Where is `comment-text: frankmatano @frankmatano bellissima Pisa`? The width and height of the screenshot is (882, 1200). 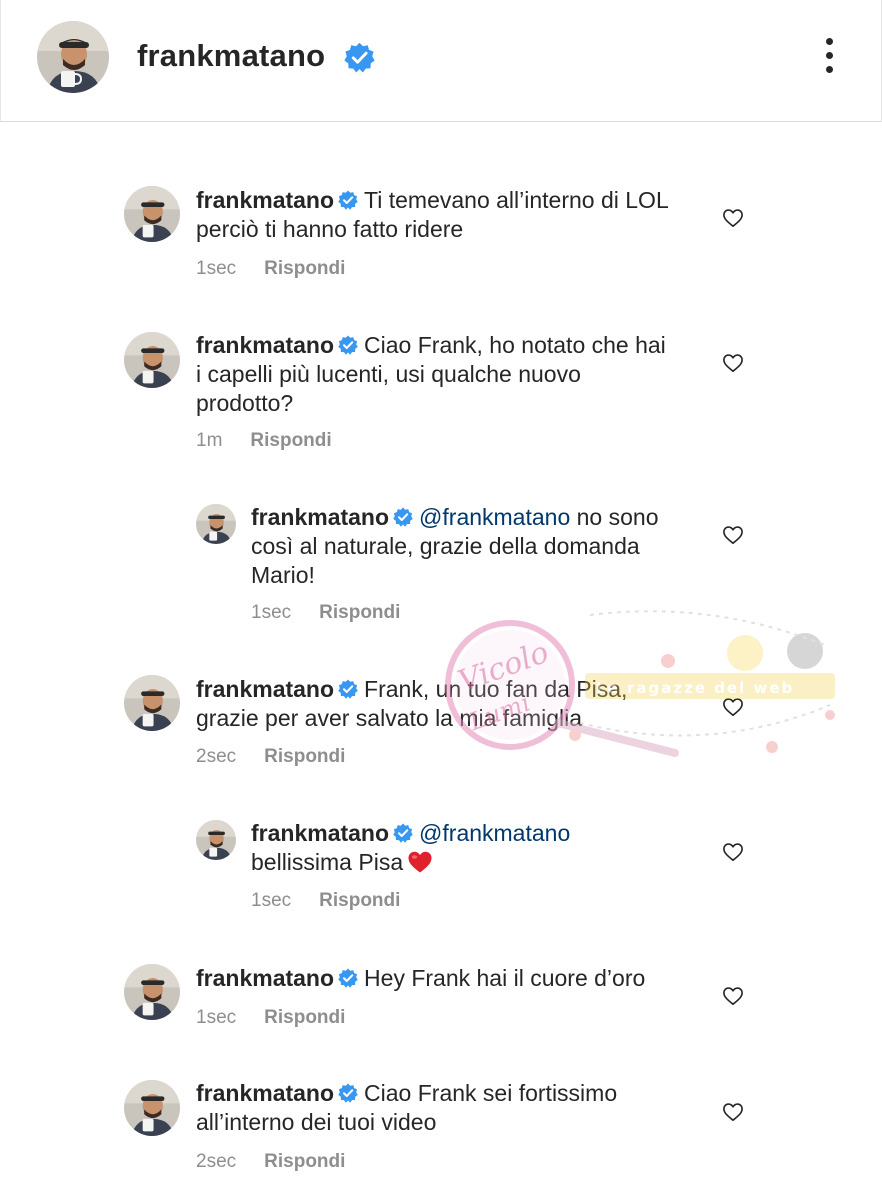
comment-text: frankmatano @frankmatano bellissima Pisa is located at coordinates (471, 848).